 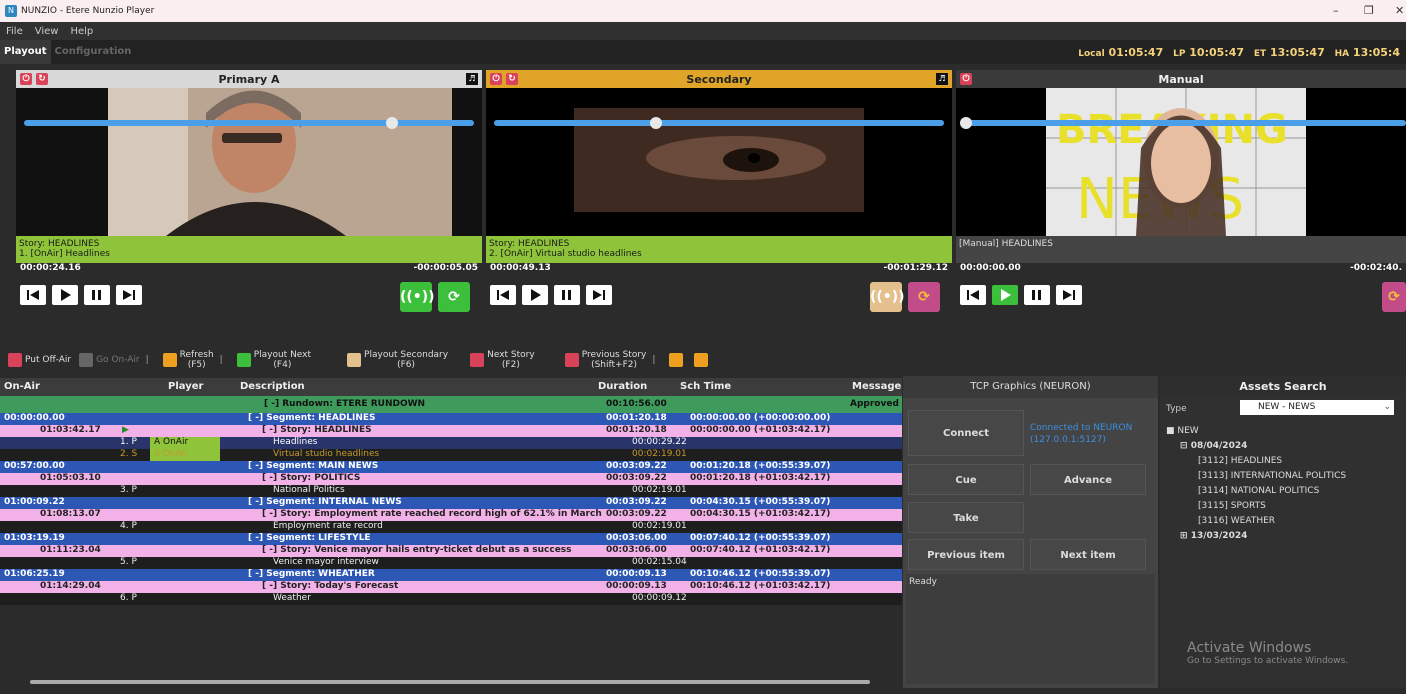 I want to click on column-player: Player, so click(x=185, y=386).